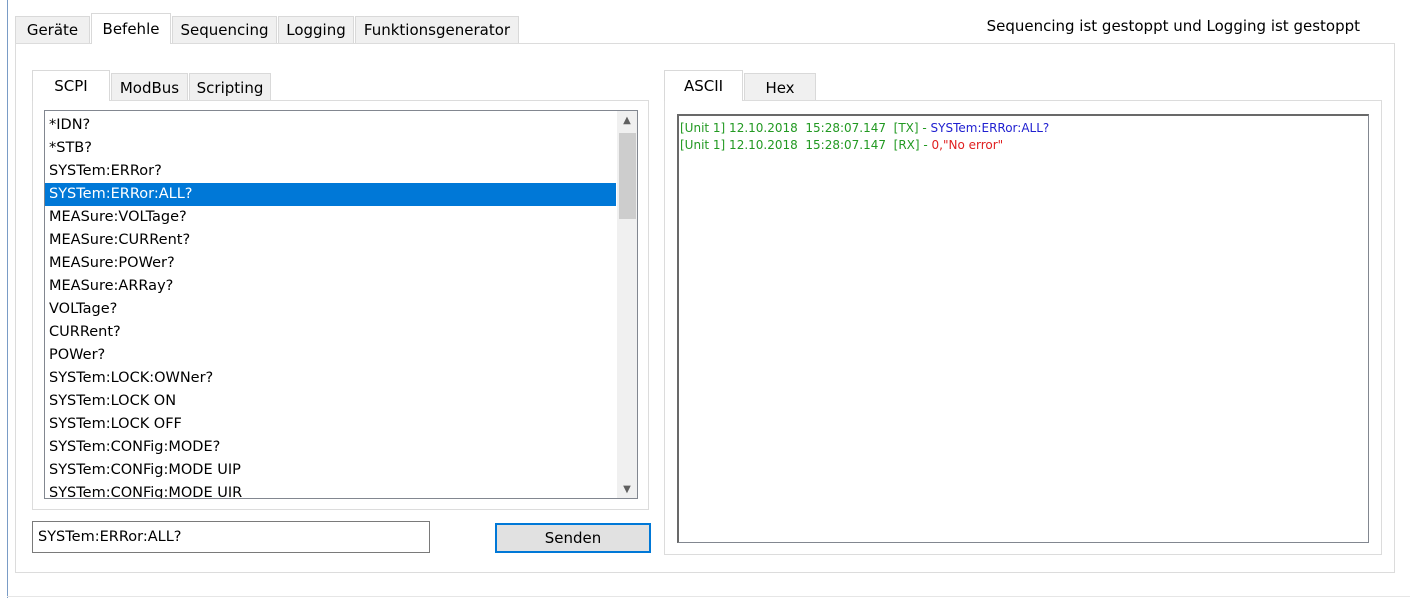 This screenshot has width=1410, height=598. What do you see at coordinates (330, 217) in the screenshot?
I see `command-list-item: MEASure:VOLTage?` at bounding box center [330, 217].